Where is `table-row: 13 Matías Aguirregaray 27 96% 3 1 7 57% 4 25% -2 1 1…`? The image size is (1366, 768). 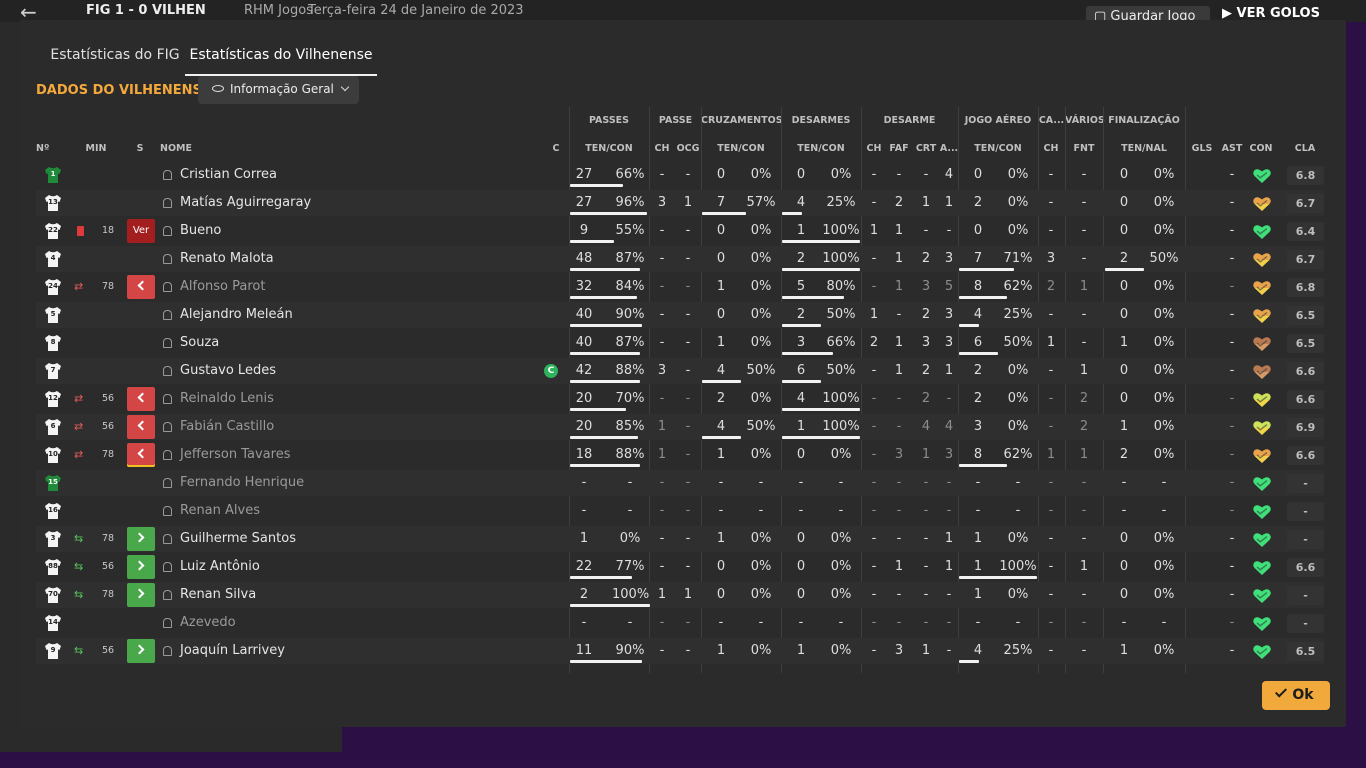
table-row: 13 Matías Aguirregaray 27 96% 3 1 7 57% 4 25% -2 1 1… is located at coordinates (683, 203).